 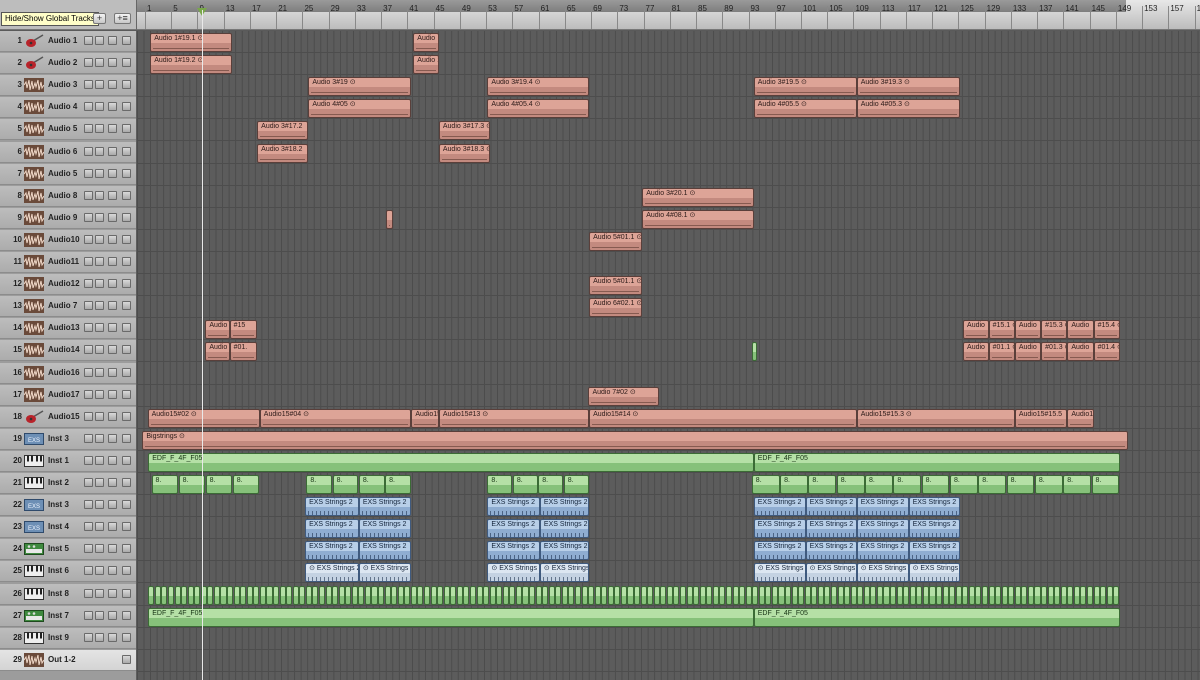 What do you see at coordinates (624, 396) in the screenshot?
I see `audio-region: Audio 7#02 ⊙` at bounding box center [624, 396].